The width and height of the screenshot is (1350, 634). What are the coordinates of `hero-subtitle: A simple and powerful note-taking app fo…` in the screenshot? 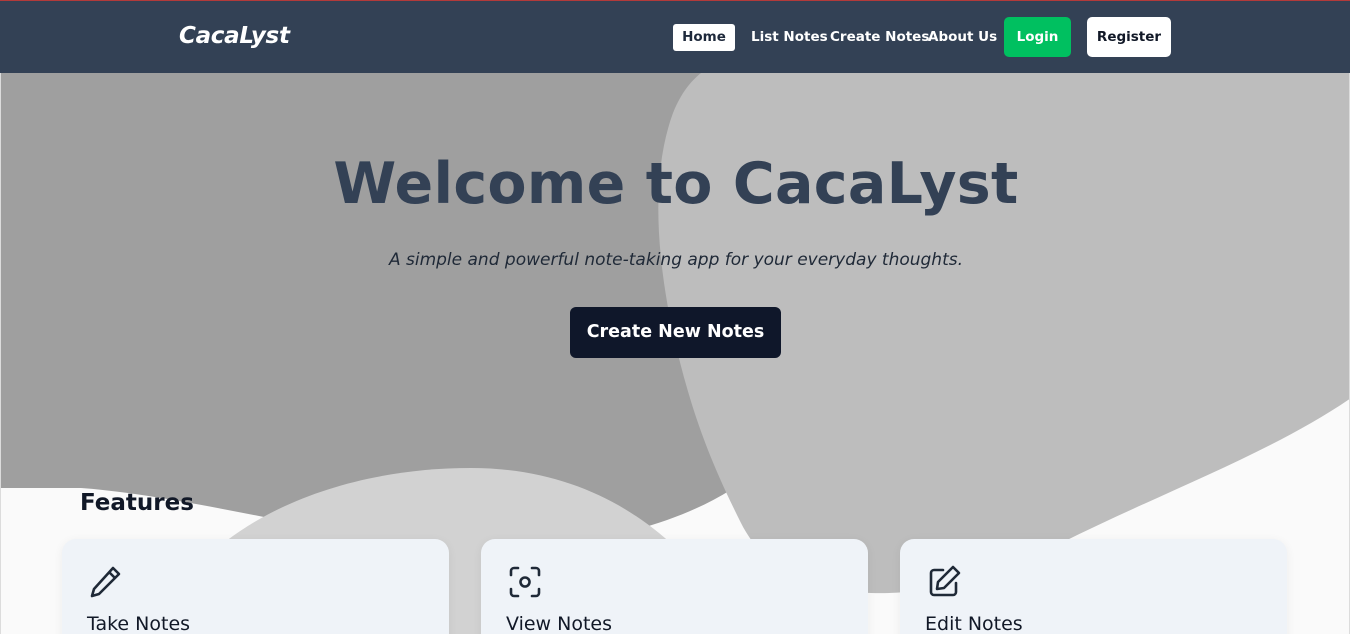 It's located at (676, 260).